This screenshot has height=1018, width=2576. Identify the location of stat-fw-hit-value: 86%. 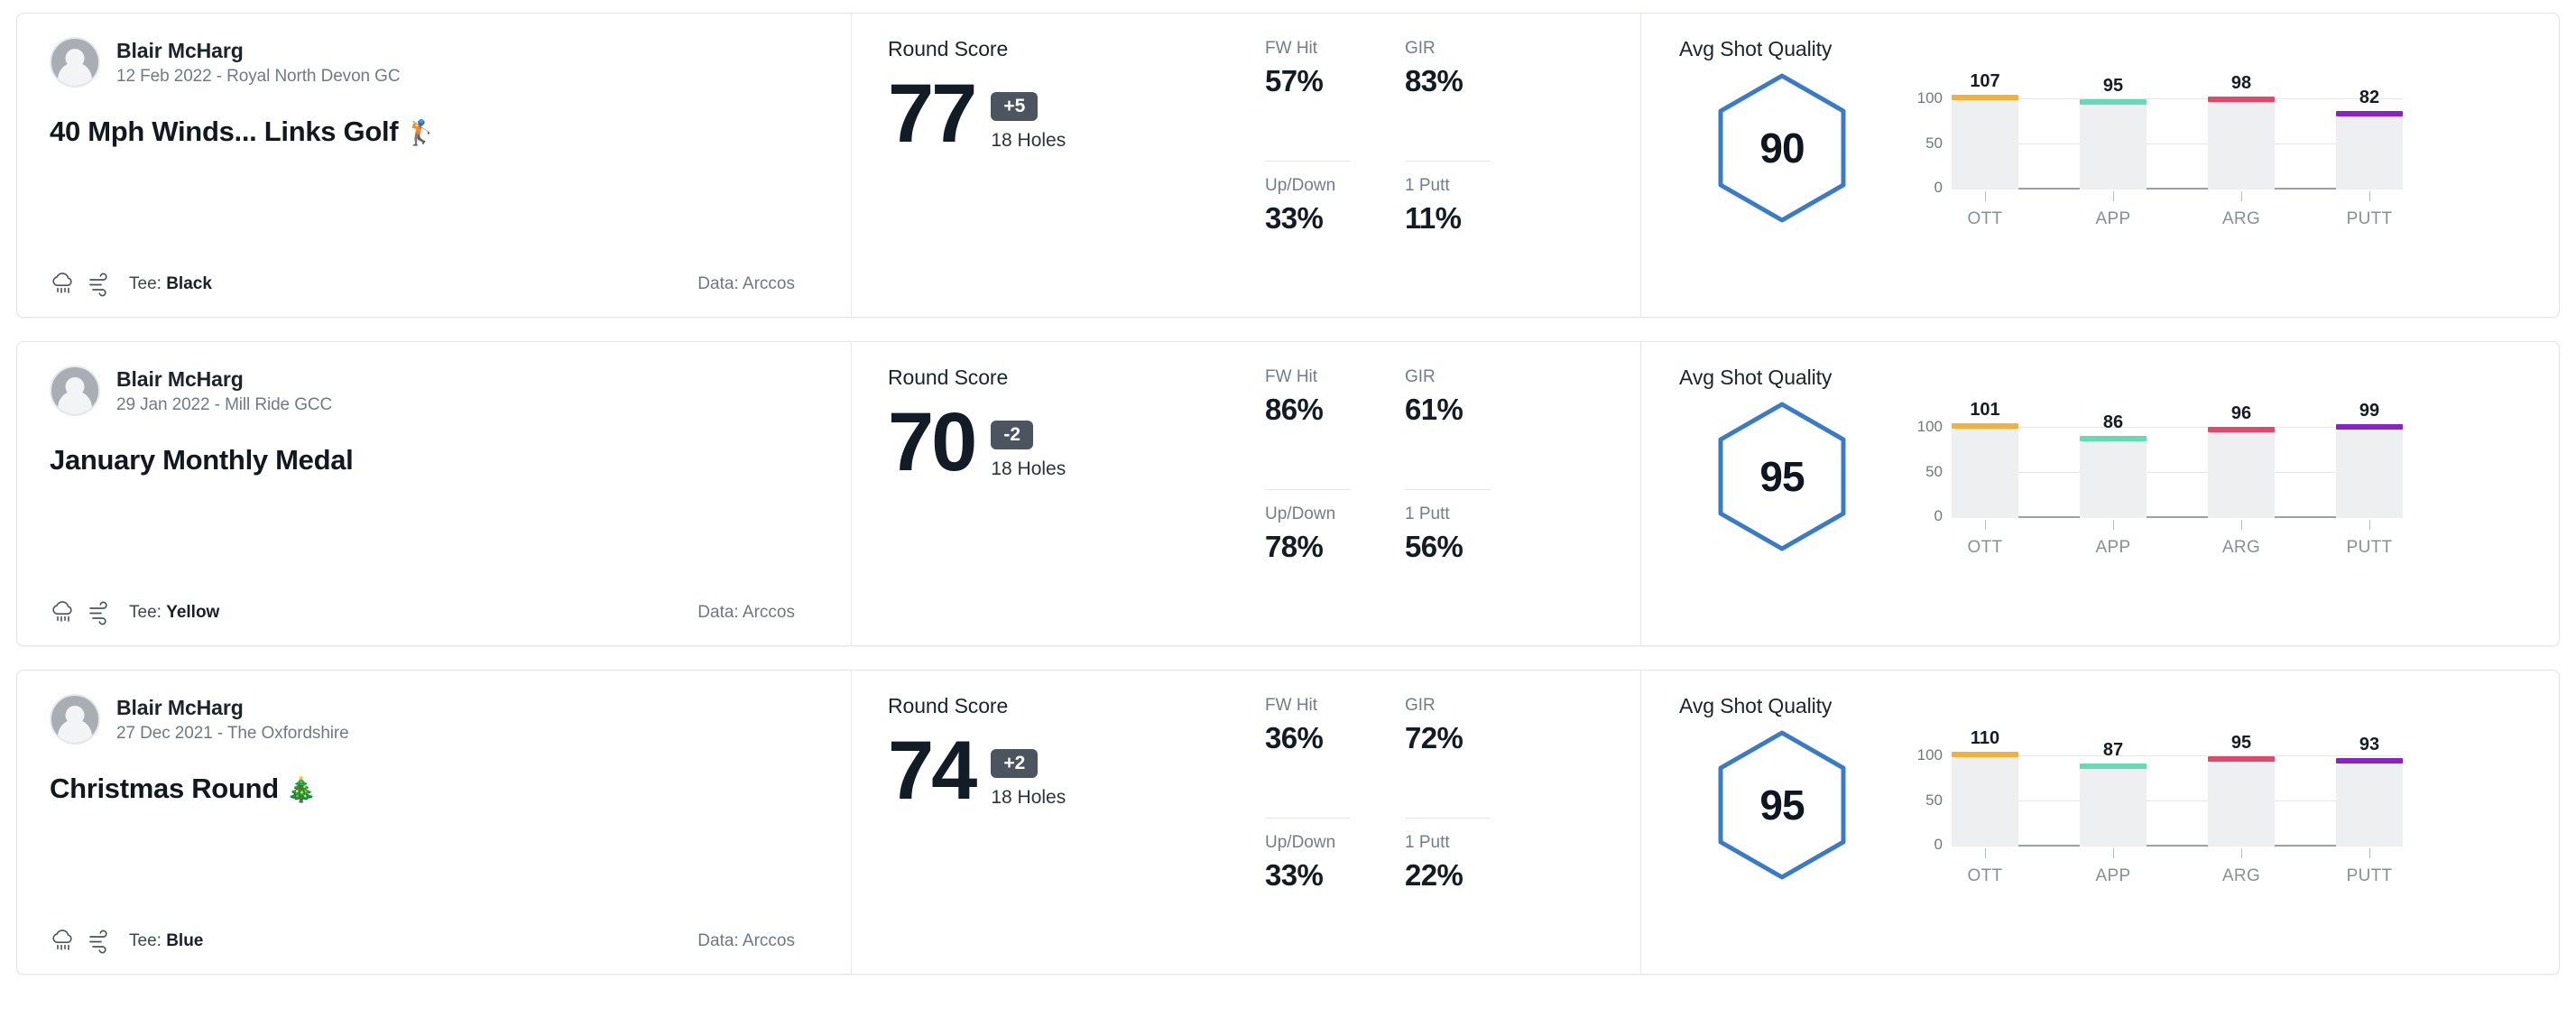
(1294, 410).